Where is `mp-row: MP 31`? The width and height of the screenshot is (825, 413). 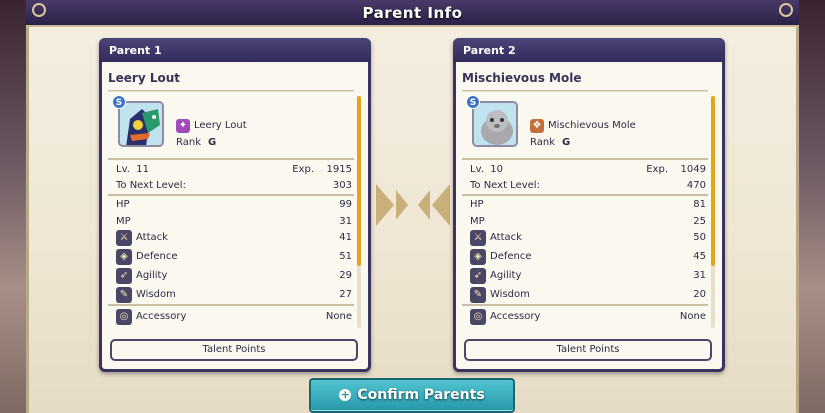 mp-row: MP 31 is located at coordinates (234, 222).